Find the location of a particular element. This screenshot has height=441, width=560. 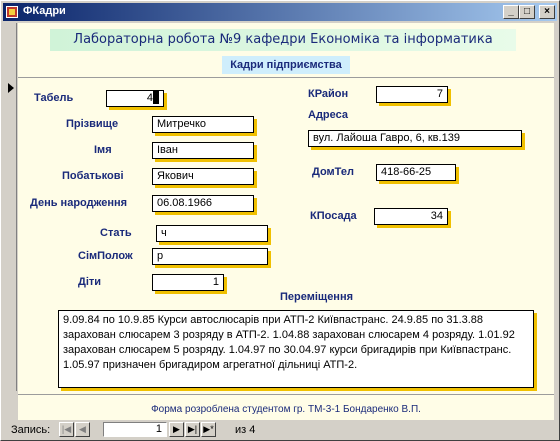

krajon-field: 7 is located at coordinates (412, 94).